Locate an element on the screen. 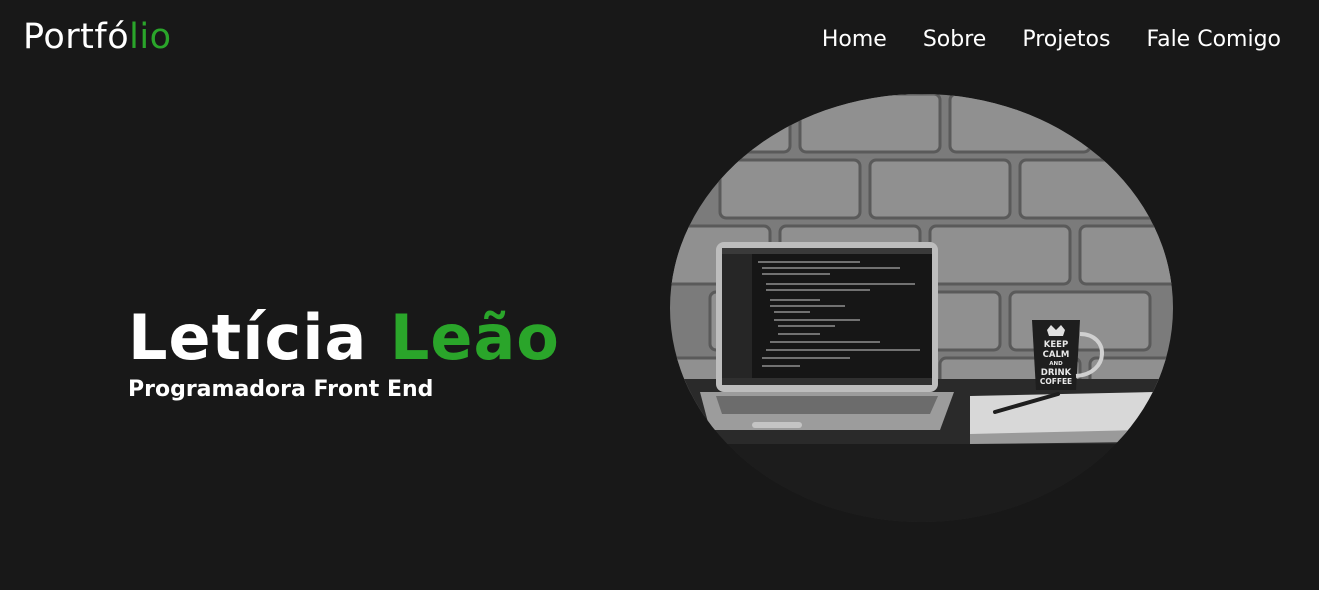 This screenshot has height=590, width=1319. mug-text-keep: KEEP is located at coordinates (1056, 345).